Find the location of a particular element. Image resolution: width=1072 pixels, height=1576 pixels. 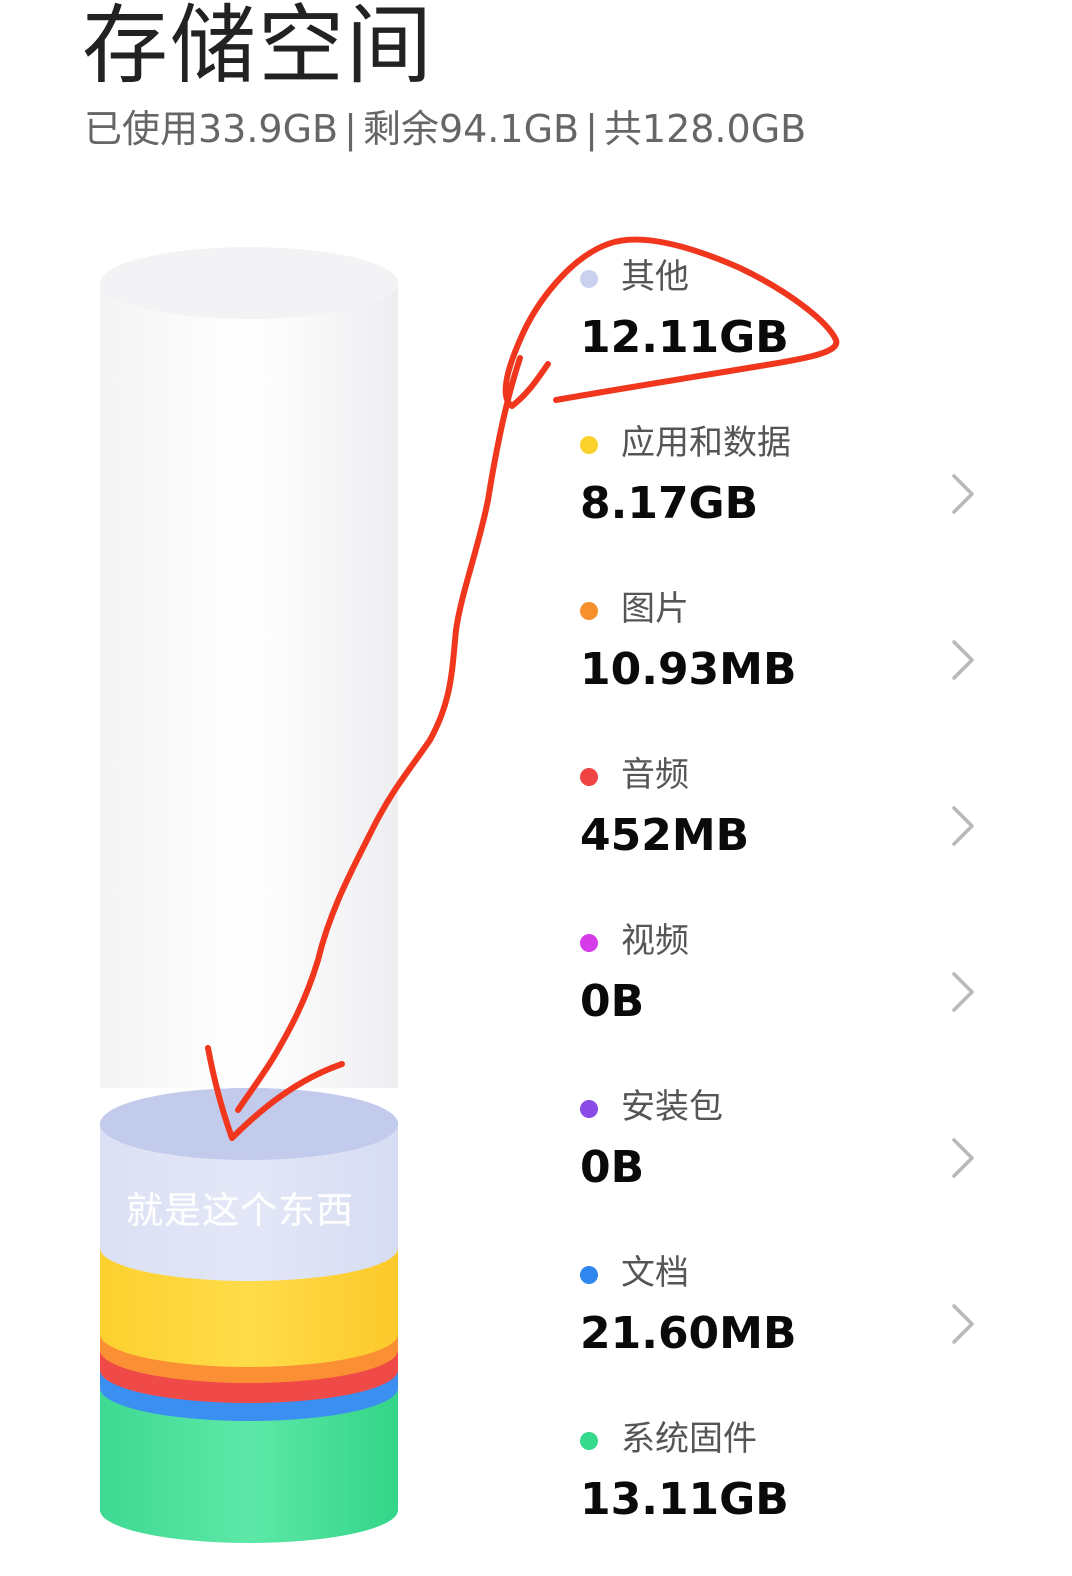

category-size: 10.93MB is located at coordinates (688, 669).